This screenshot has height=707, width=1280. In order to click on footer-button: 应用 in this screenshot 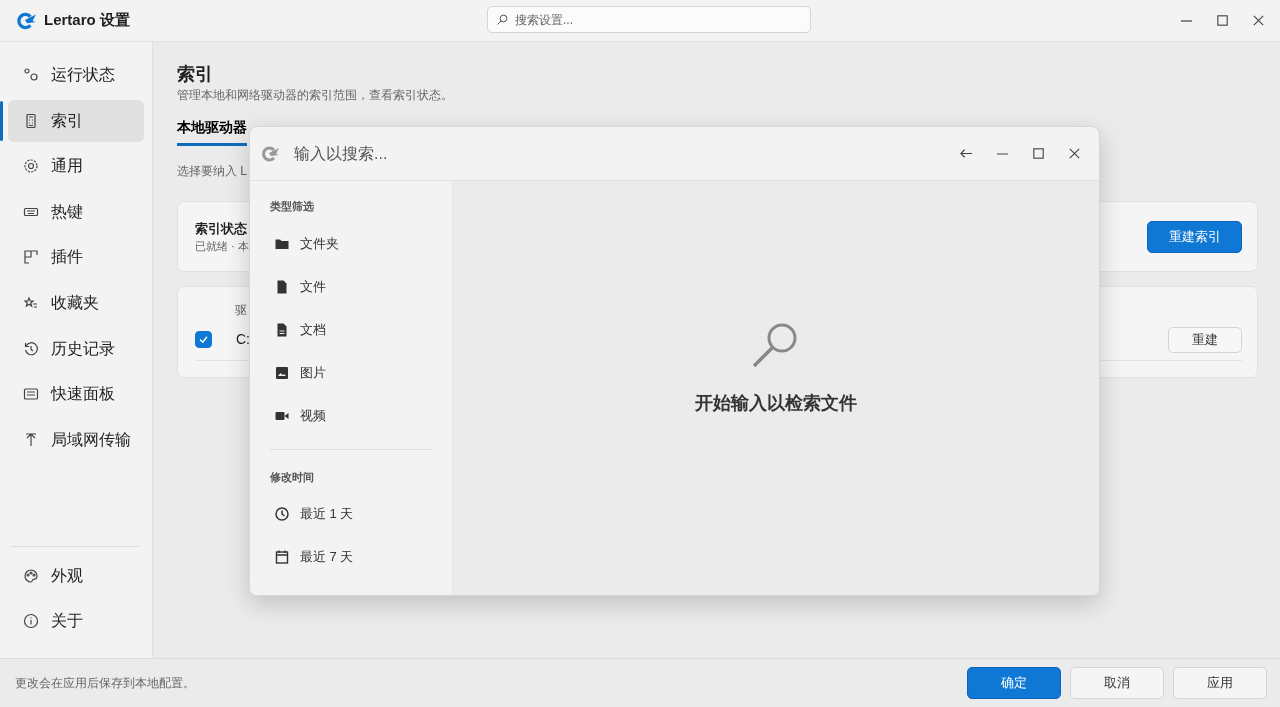, I will do `click(1220, 683)`.